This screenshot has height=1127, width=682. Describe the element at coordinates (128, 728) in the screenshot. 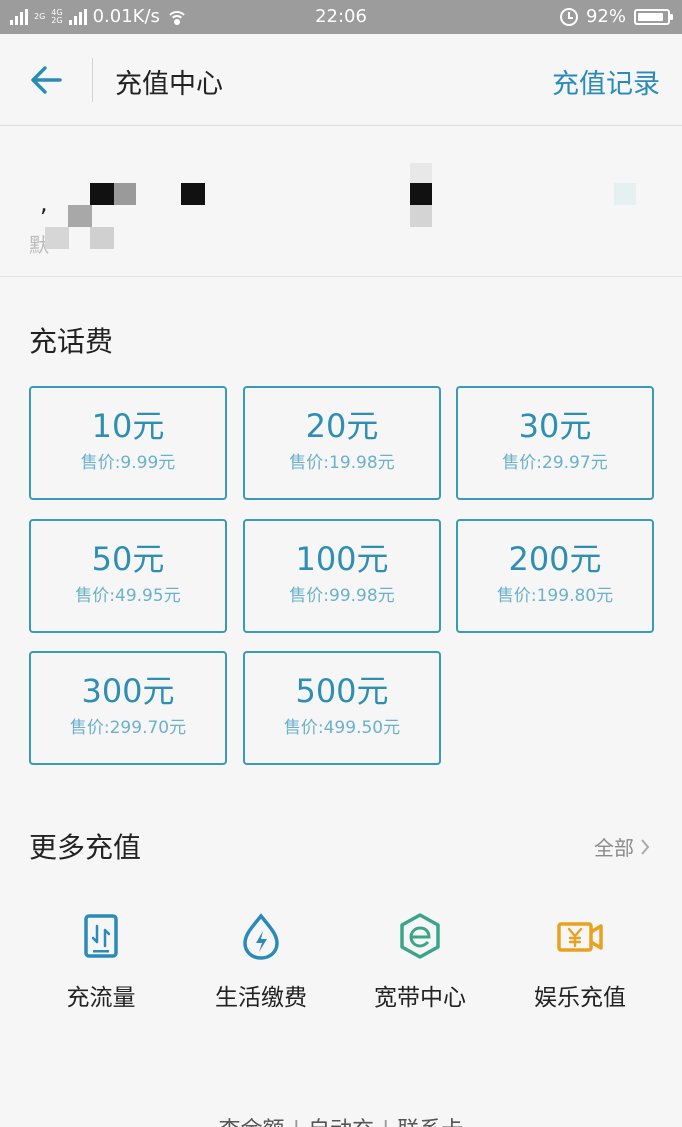

I see `recharge-price: 售价:299.70元` at that location.